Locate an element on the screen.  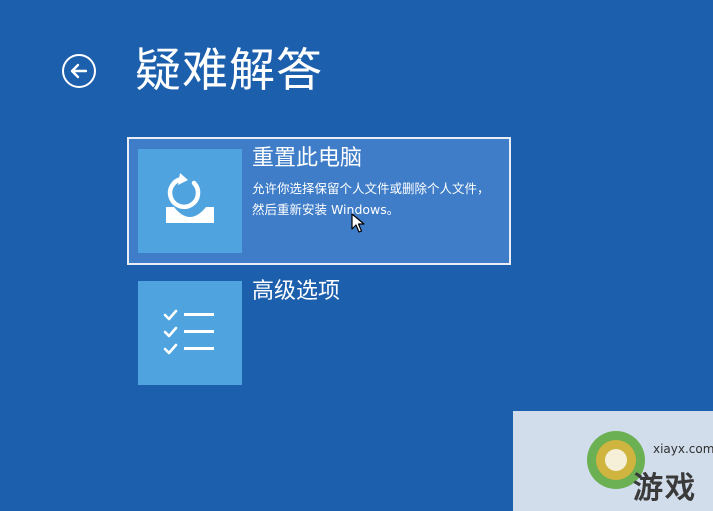
back-button is located at coordinates (79, 71).